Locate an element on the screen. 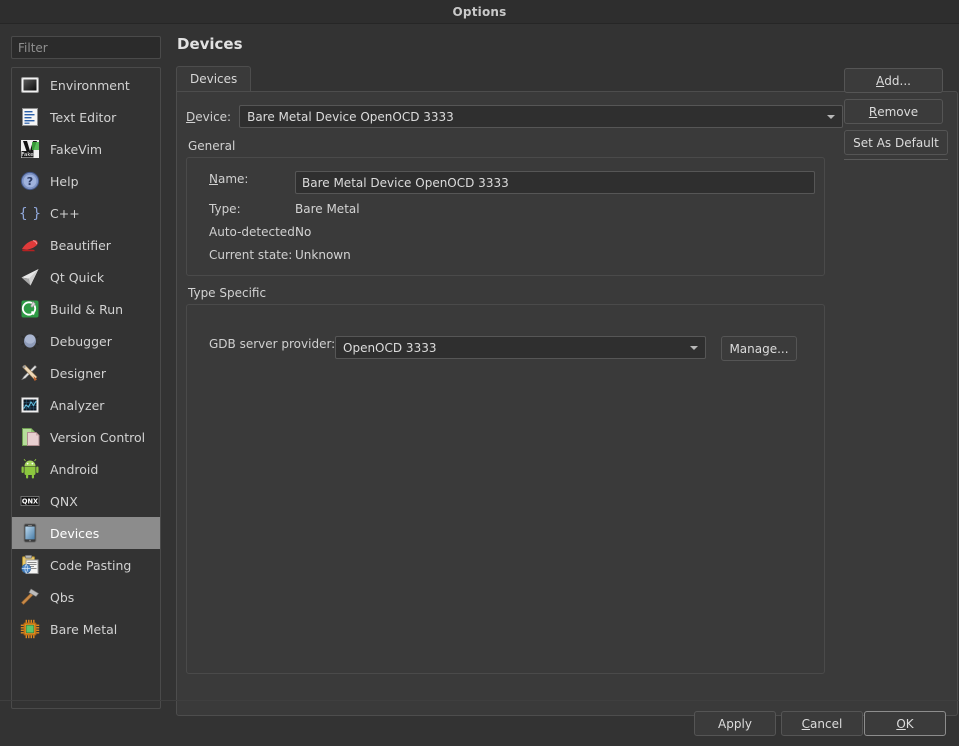 Image resolution: width=959 pixels, height=746 pixels. current-state-row: Current state: Unknown is located at coordinates (280, 255).